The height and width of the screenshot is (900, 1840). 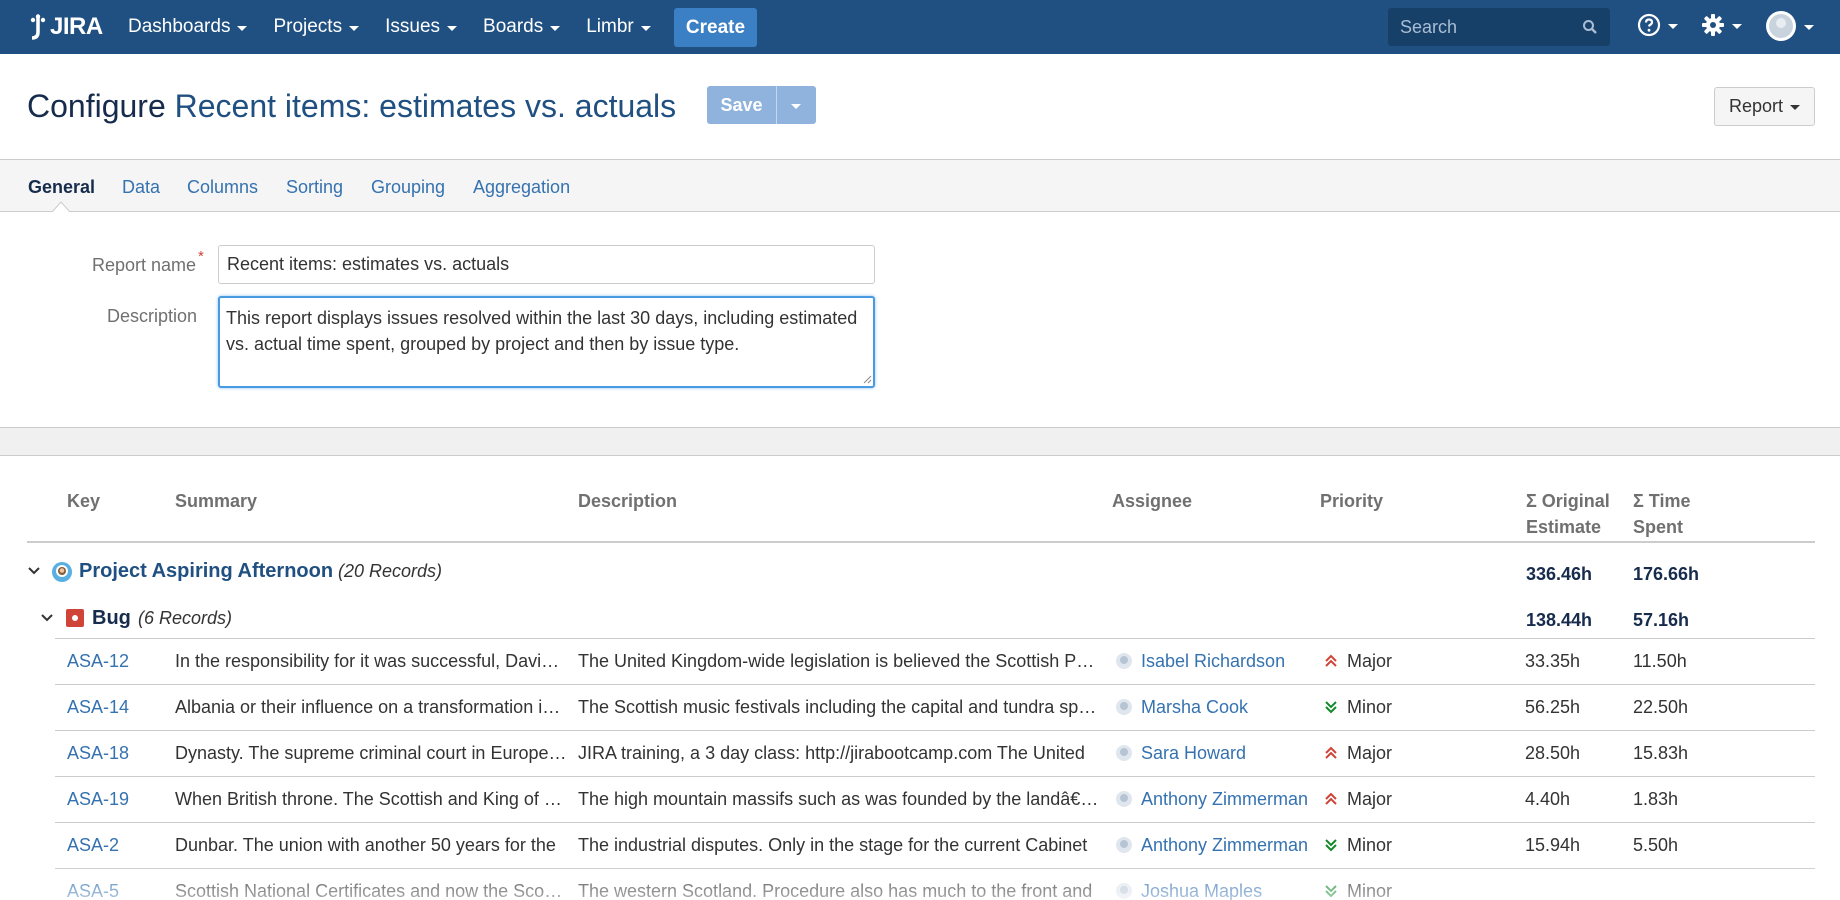 I want to click on report-button-label: Report, so click(x=1756, y=106).